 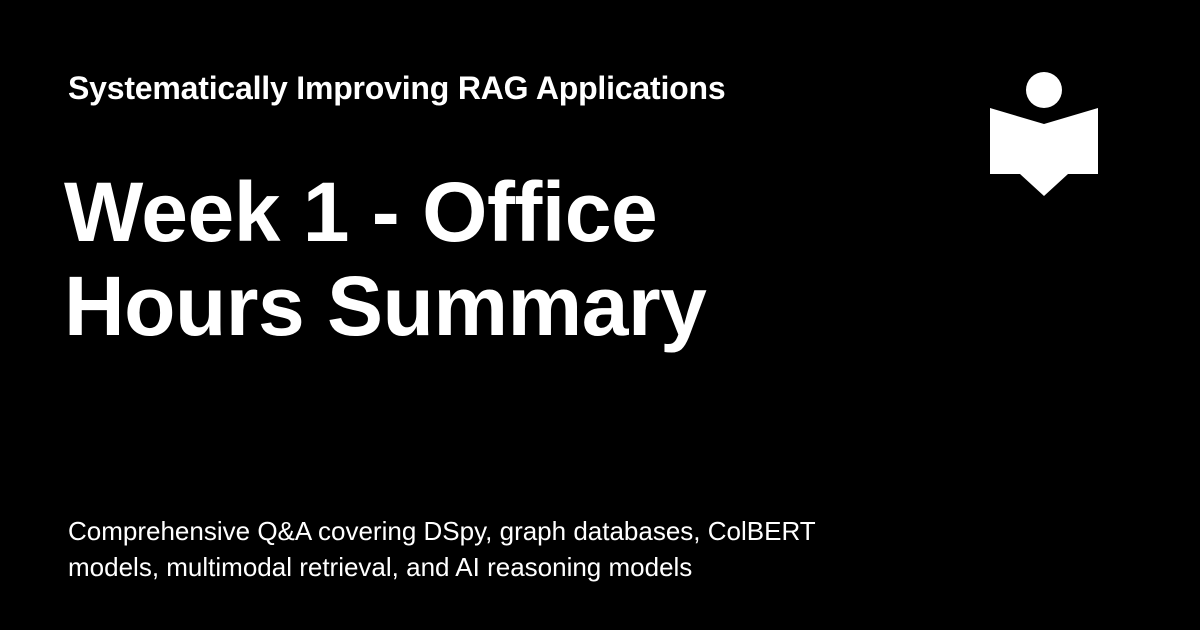 I want to click on open-book-shape, so click(x=1044, y=152).